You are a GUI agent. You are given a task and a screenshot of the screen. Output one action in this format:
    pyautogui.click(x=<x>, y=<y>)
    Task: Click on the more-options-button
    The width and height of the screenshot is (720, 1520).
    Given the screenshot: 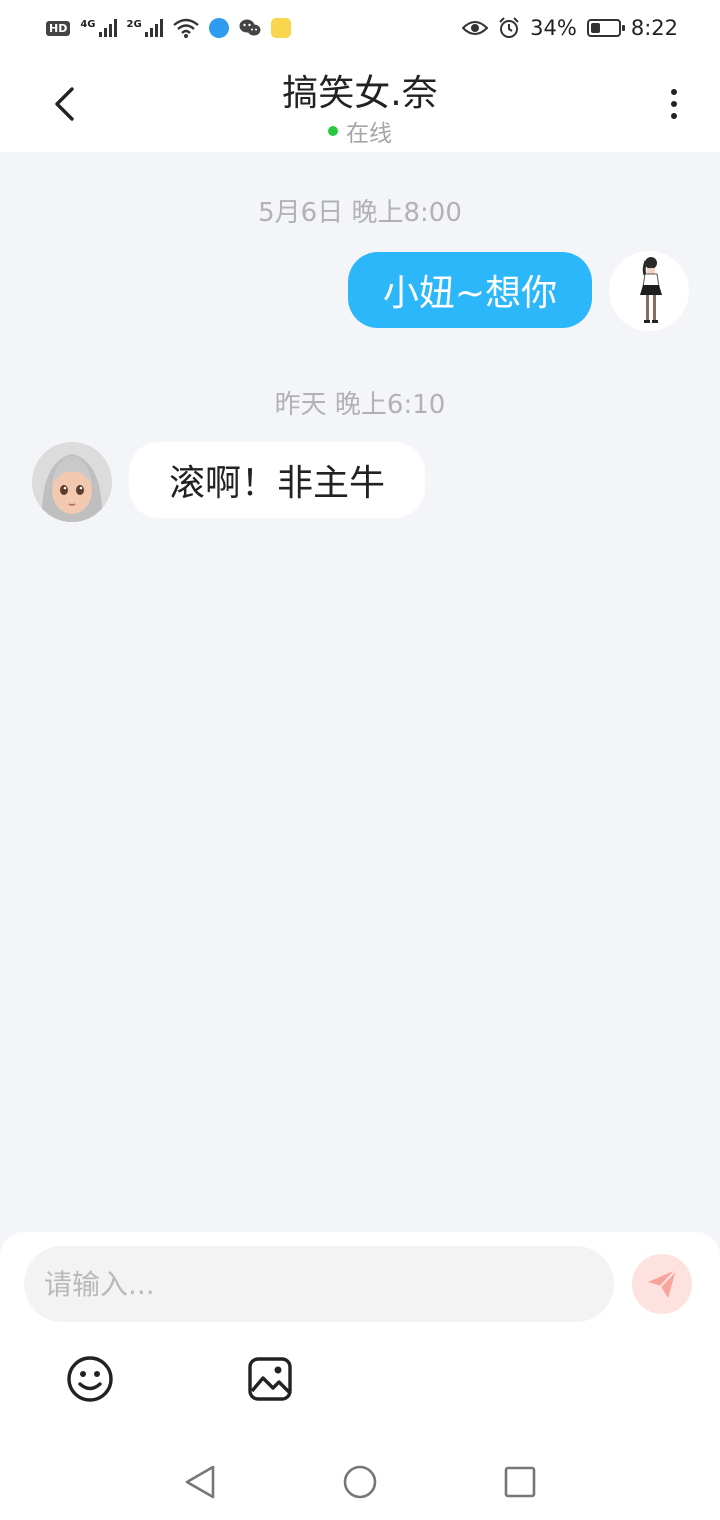 What is the action you would take?
    pyautogui.click(x=674, y=104)
    